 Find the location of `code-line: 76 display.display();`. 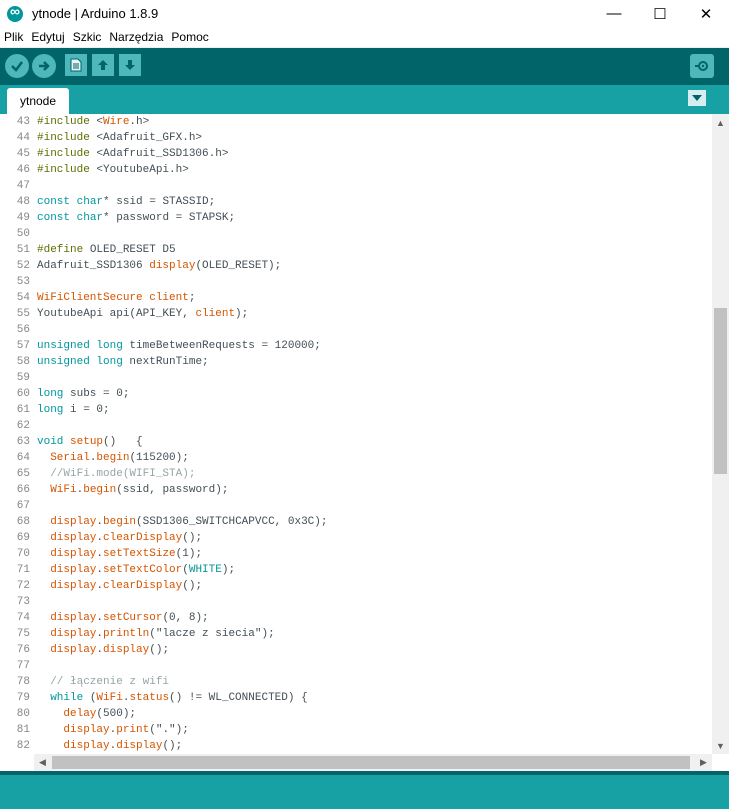

code-line: 76 display.display(); is located at coordinates (84, 650).